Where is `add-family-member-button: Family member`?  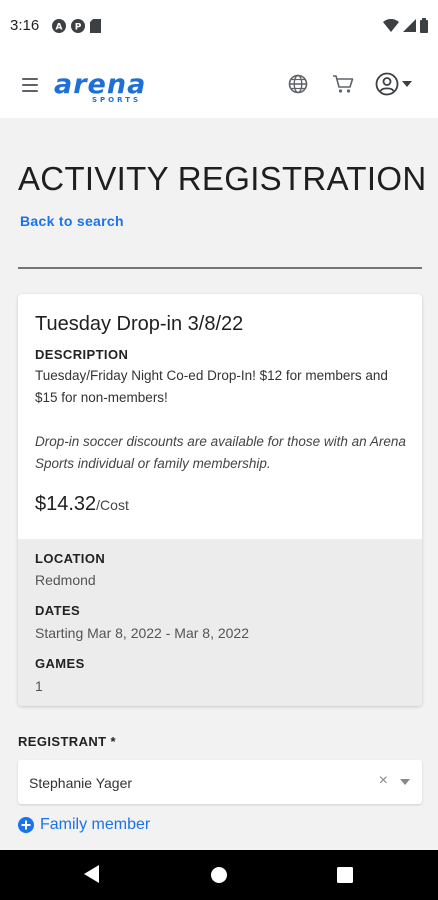 add-family-member-button: Family member is located at coordinates (84, 825).